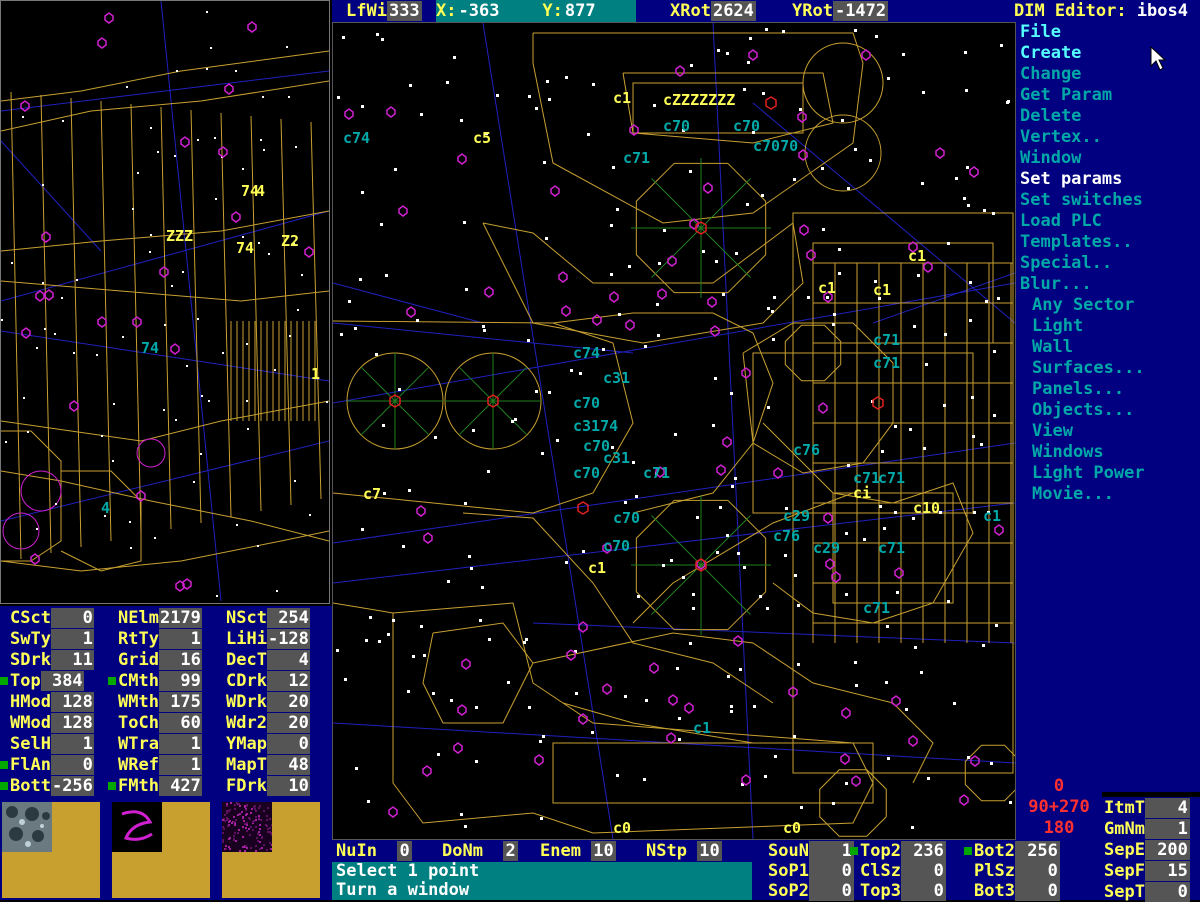 The width and height of the screenshot is (1200, 902). What do you see at coordinates (155, 786) in the screenshot?
I see `param-fmth: FMth 427` at bounding box center [155, 786].